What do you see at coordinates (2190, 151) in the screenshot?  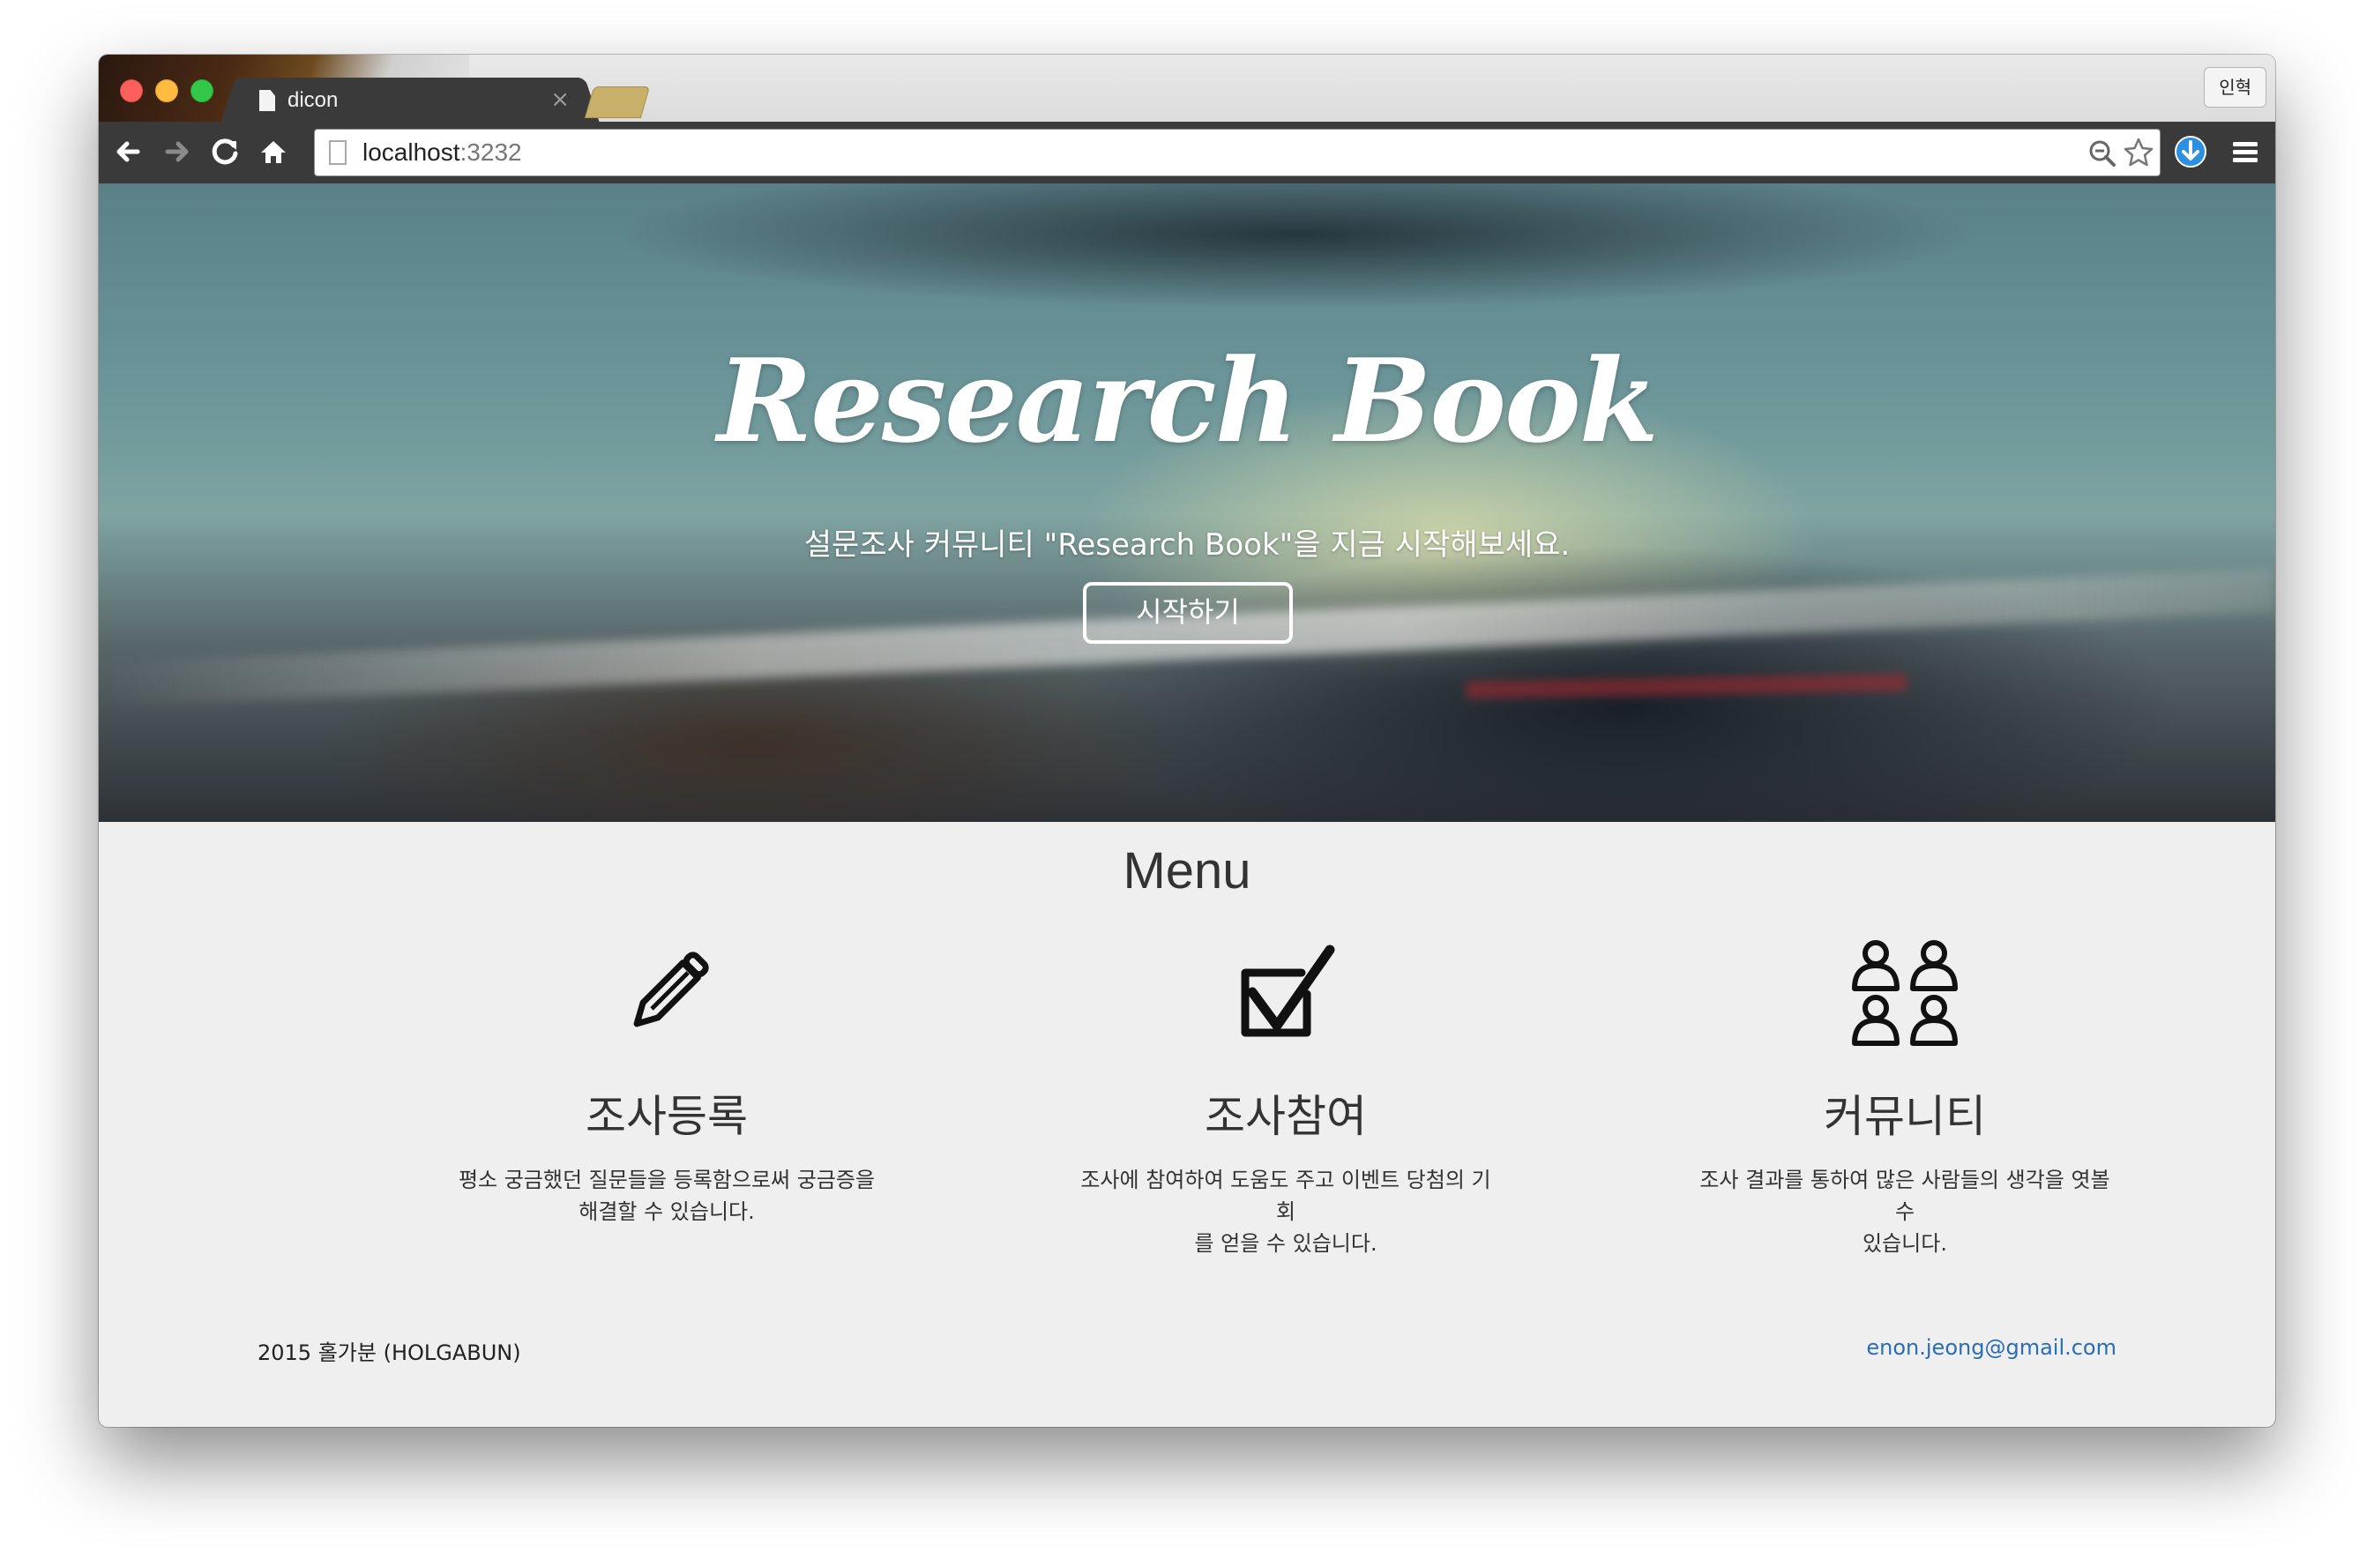 I see `download-icon` at bounding box center [2190, 151].